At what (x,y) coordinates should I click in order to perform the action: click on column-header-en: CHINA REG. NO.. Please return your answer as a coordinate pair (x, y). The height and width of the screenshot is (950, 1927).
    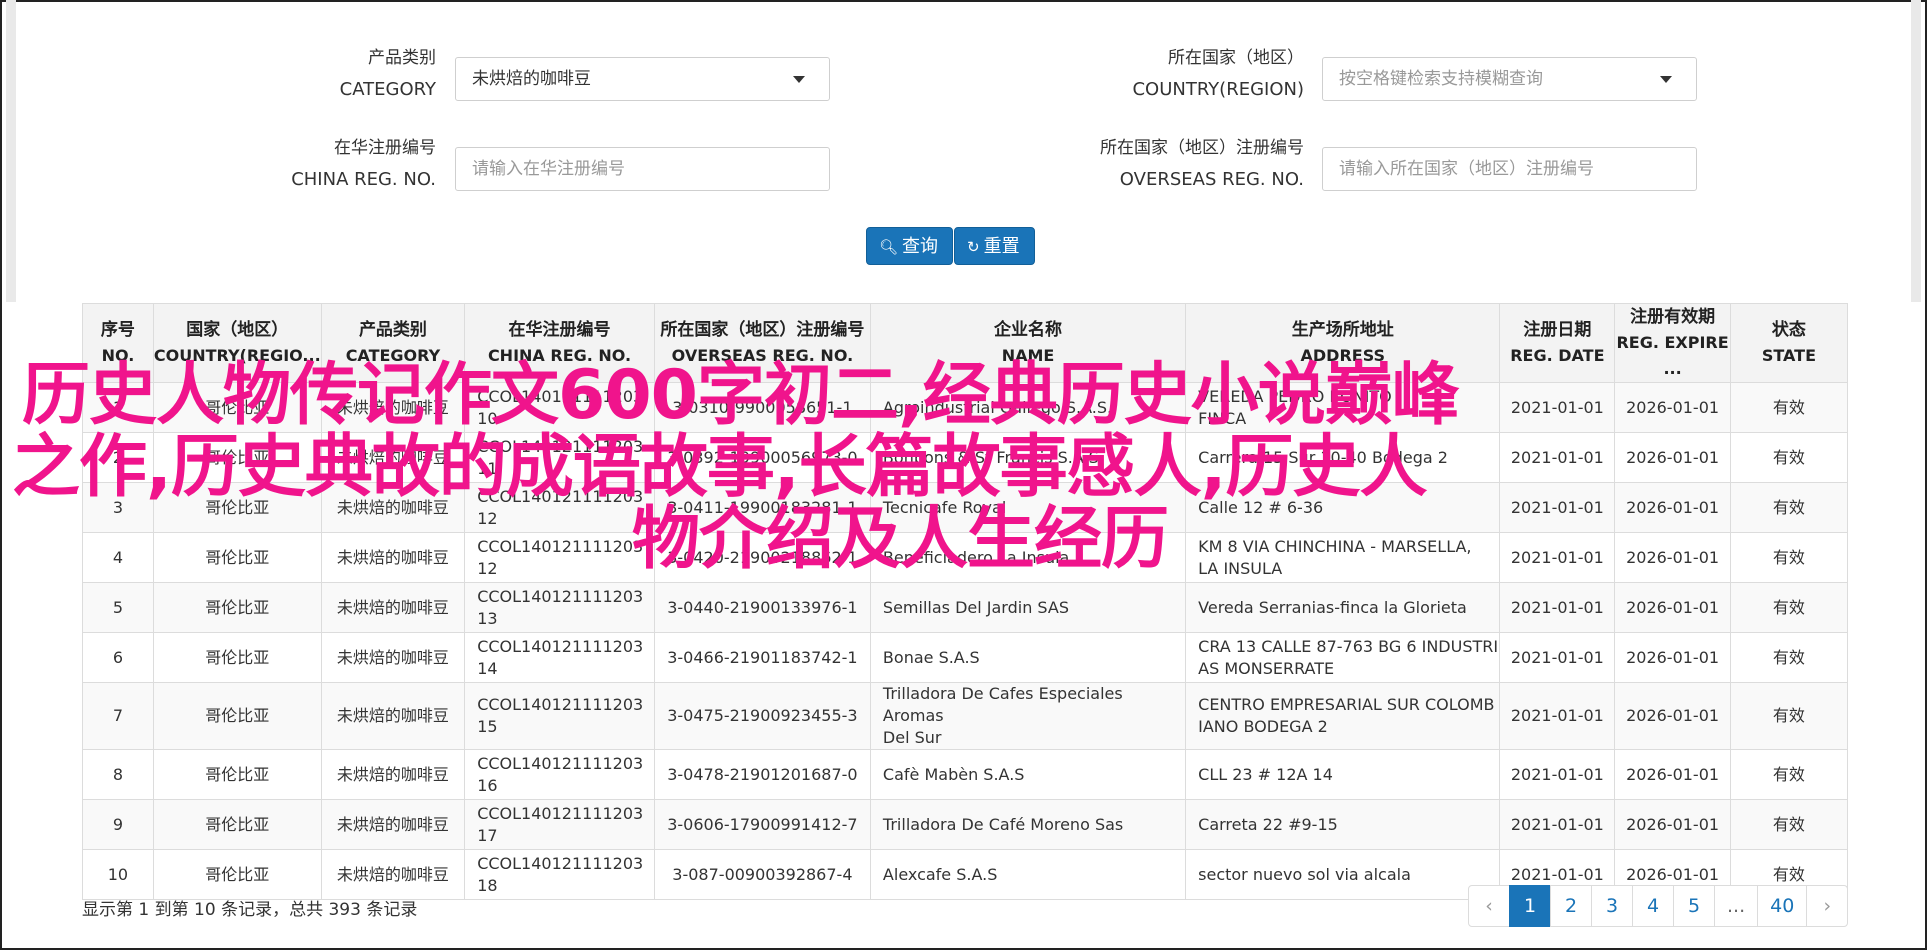
    Looking at the image, I should click on (559, 355).